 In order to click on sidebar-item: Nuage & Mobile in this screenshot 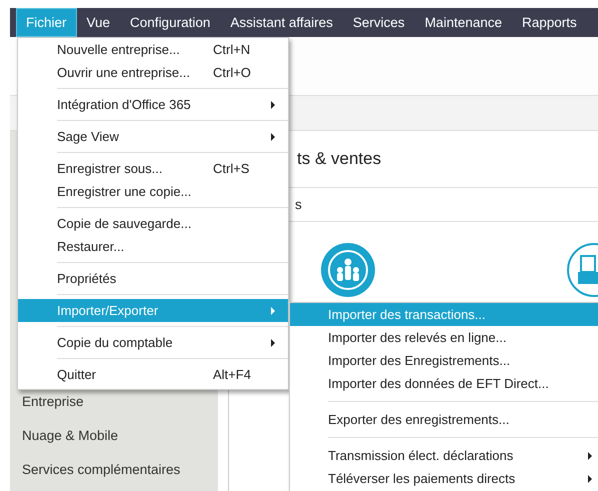, I will do `click(114, 436)`.